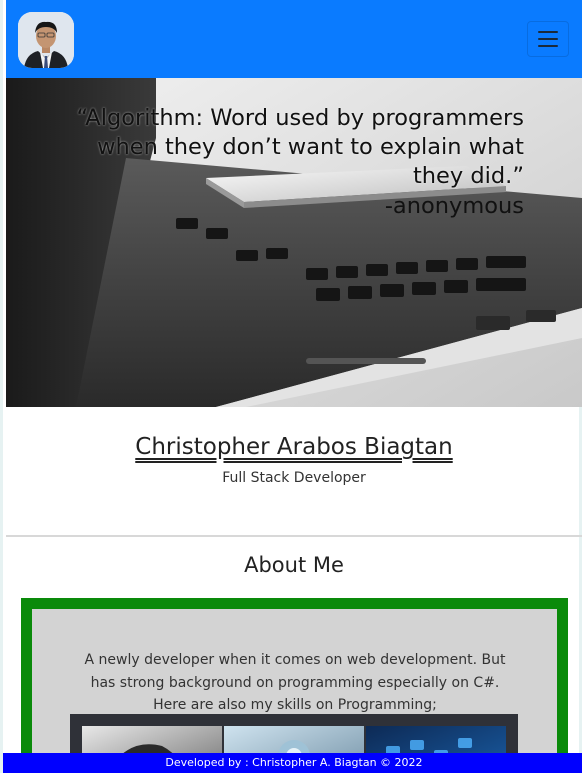  What do you see at coordinates (454, 206) in the screenshot?
I see `hero-quote-author: -anonymous` at bounding box center [454, 206].